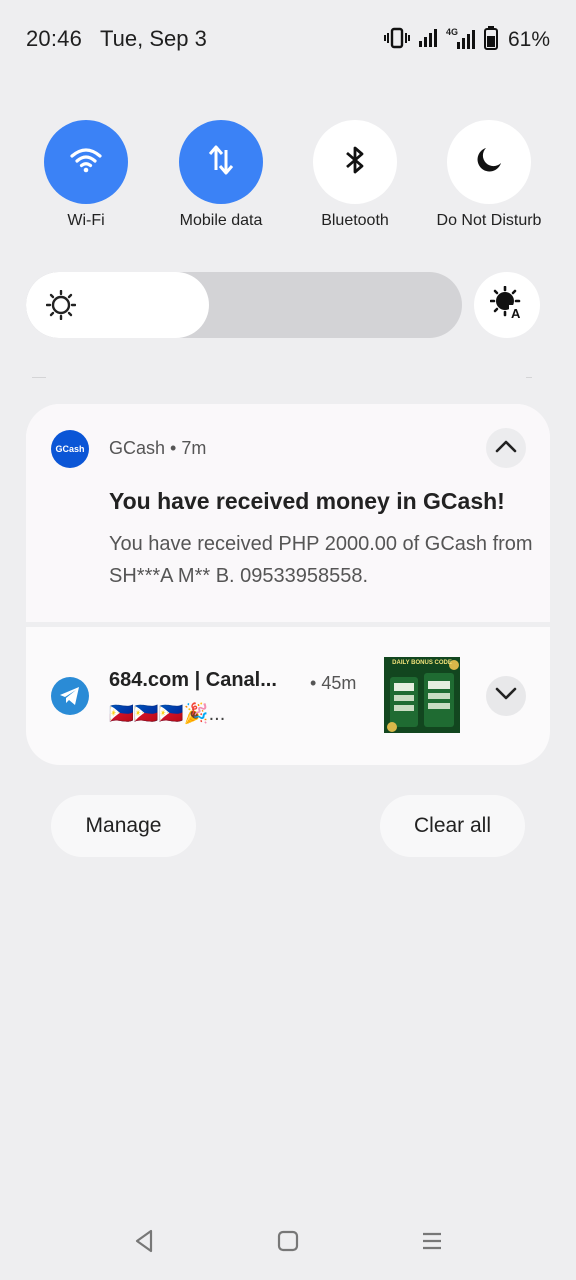 This screenshot has width=576, height=1280. I want to click on thumbnail-title: DAILY BONUS CODE, so click(422, 663).